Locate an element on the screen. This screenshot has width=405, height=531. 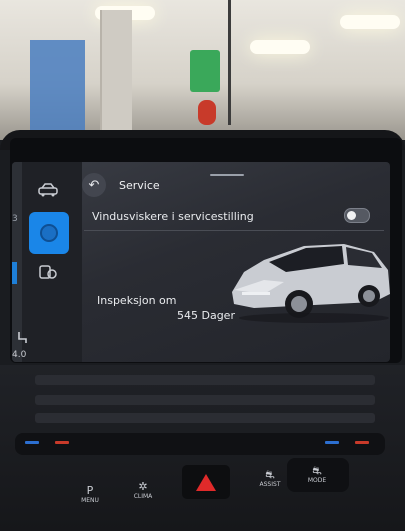
hazard-button is located at coordinates (206, 482).